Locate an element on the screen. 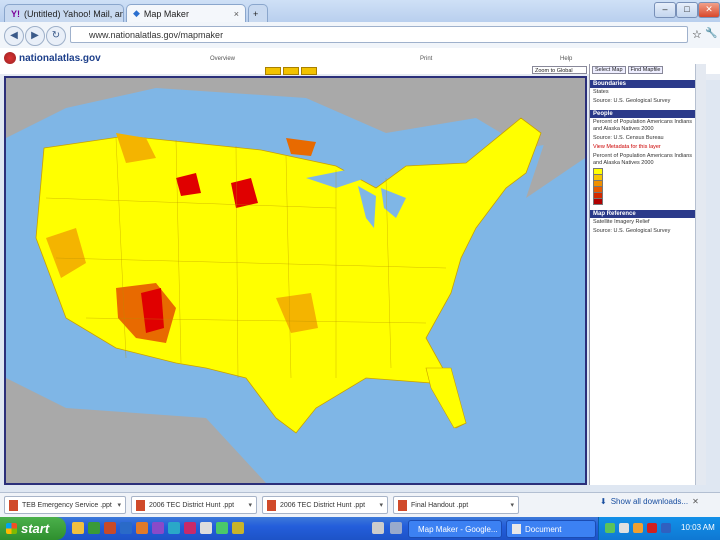 This screenshot has height=540, width=720. logo-globe-icon is located at coordinates (10, 58).